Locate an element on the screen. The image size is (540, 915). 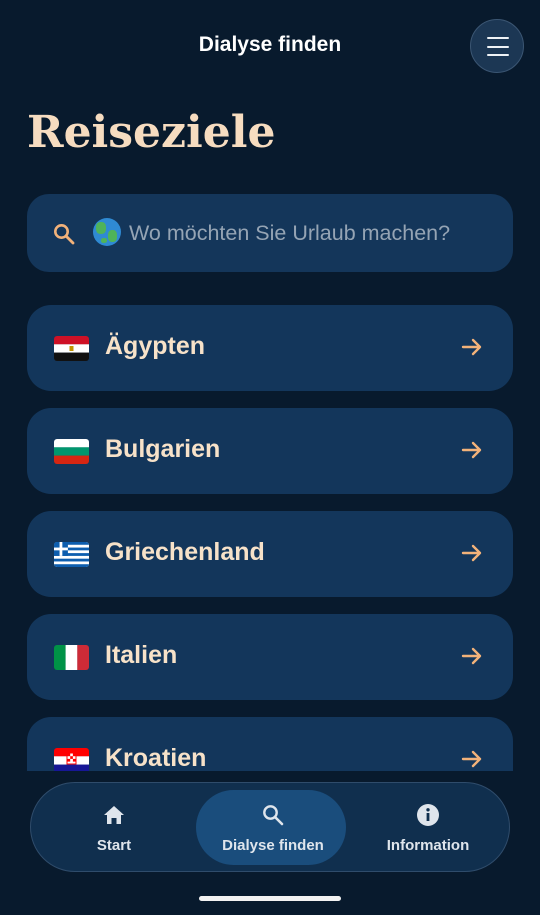
home-icon is located at coordinates (114, 815).